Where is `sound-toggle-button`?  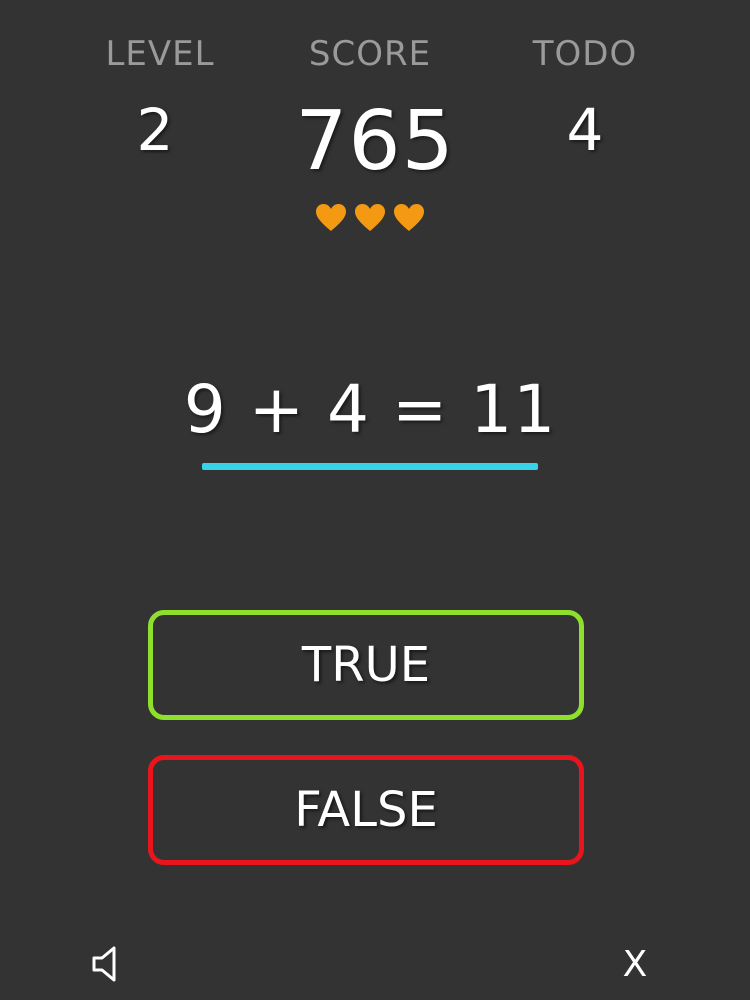 sound-toggle-button is located at coordinates (108, 964).